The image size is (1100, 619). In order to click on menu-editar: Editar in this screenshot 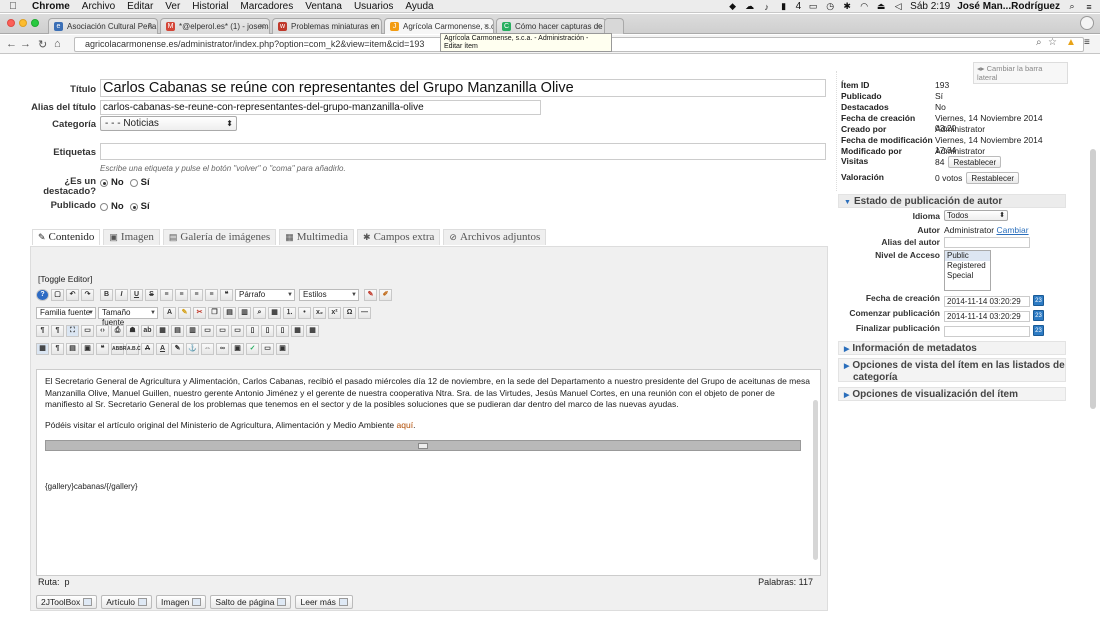, I will do `click(140, 6)`.